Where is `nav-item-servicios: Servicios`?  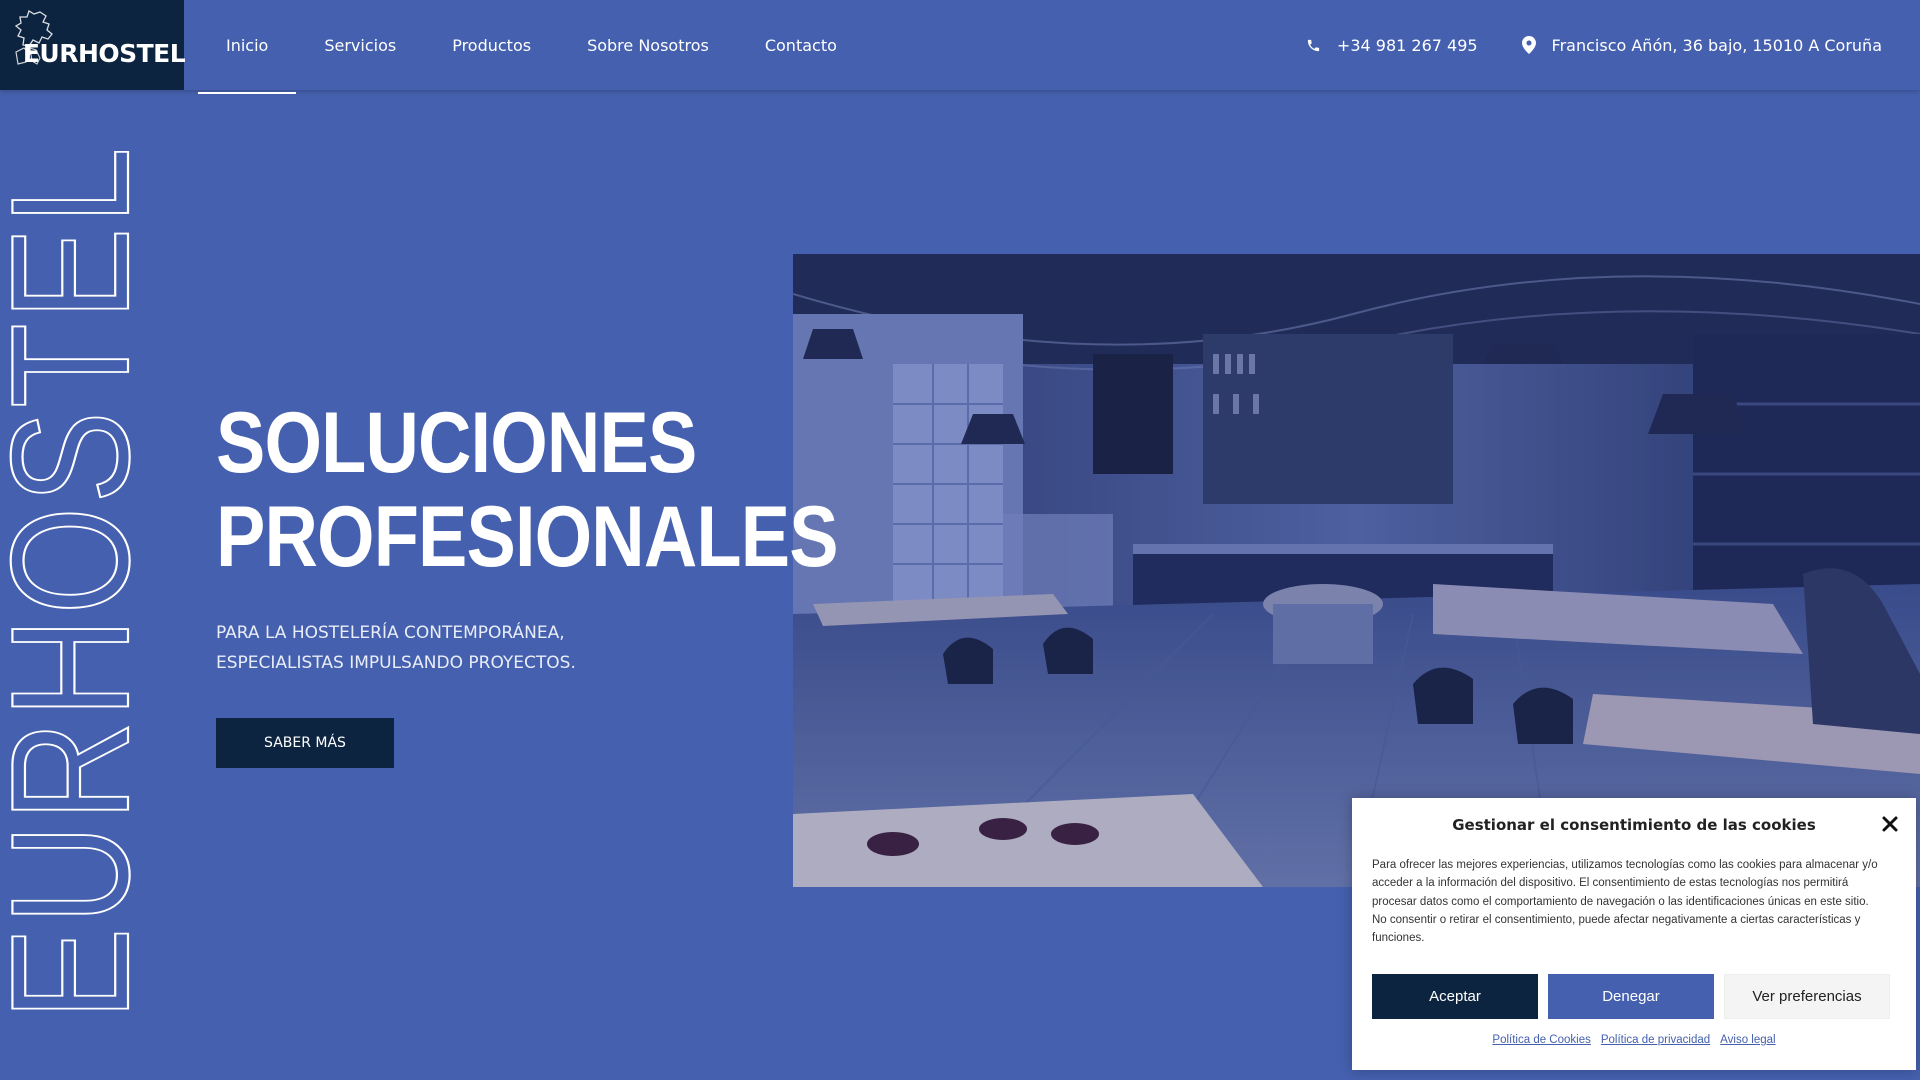
nav-item-servicios: Servicios is located at coordinates (360, 45).